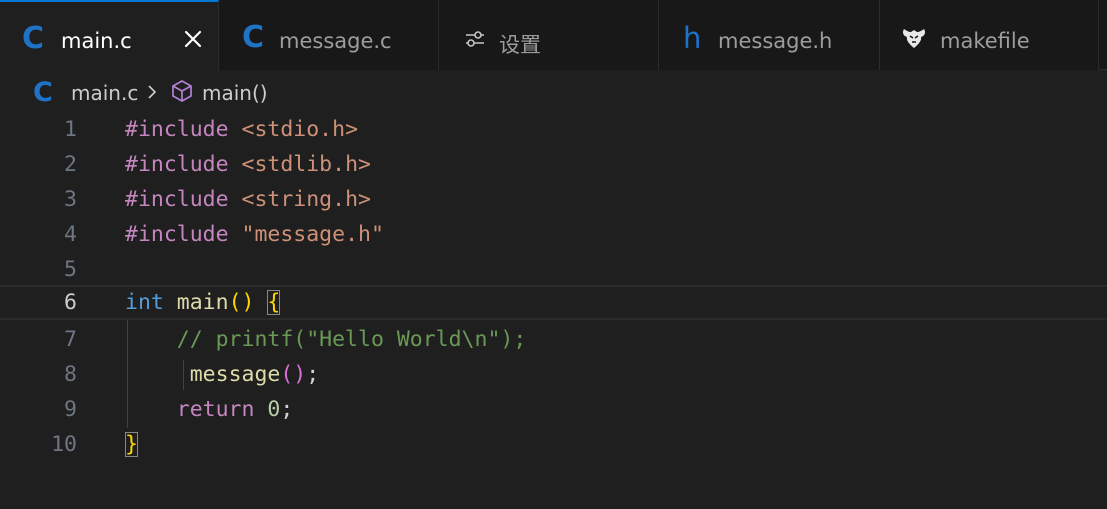 This screenshot has width=1107, height=509. What do you see at coordinates (549, 35) in the screenshot?
I see `tab-settings: 设置` at bounding box center [549, 35].